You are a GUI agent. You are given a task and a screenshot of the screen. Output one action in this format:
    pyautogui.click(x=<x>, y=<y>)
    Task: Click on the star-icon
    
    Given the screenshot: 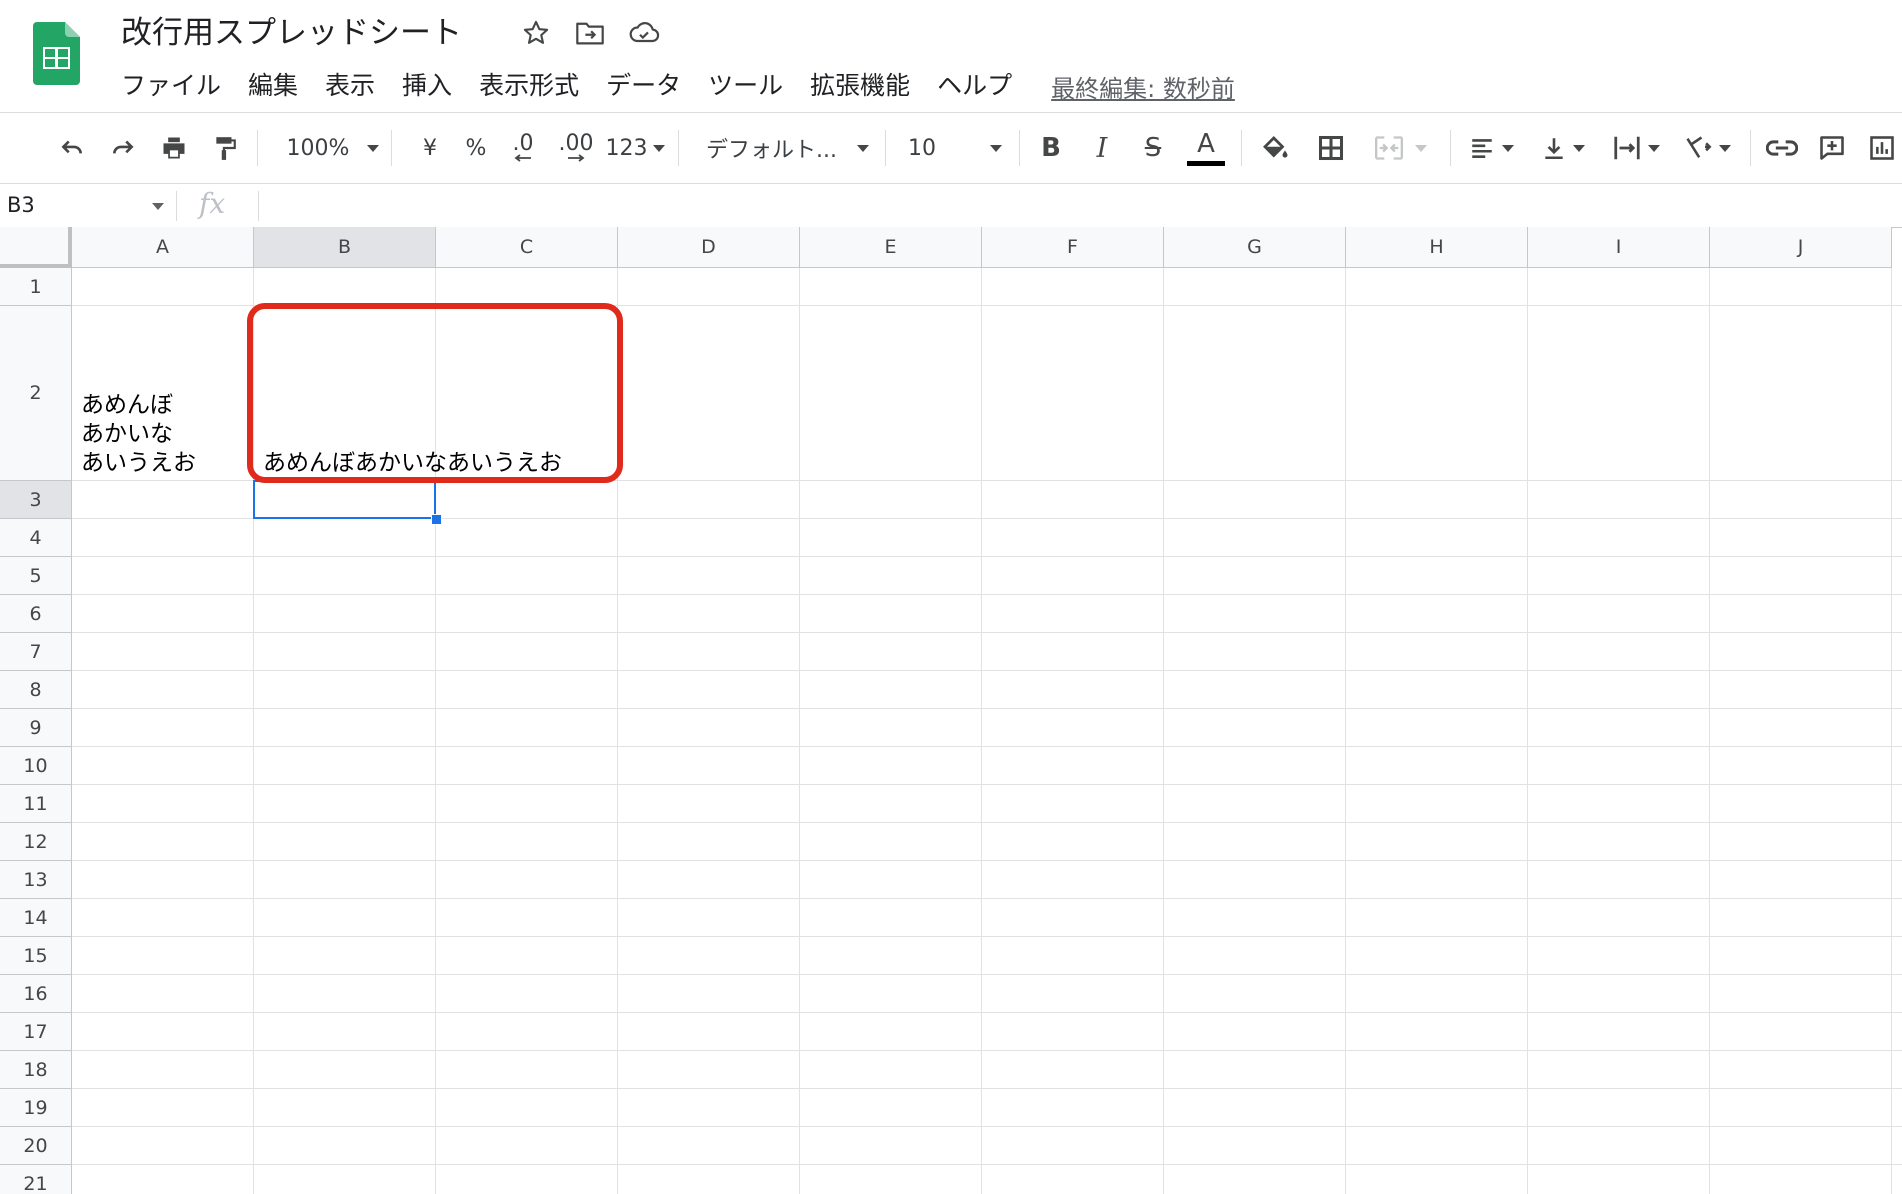 What is the action you would take?
    pyautogui.click(x=536, y=33)
    